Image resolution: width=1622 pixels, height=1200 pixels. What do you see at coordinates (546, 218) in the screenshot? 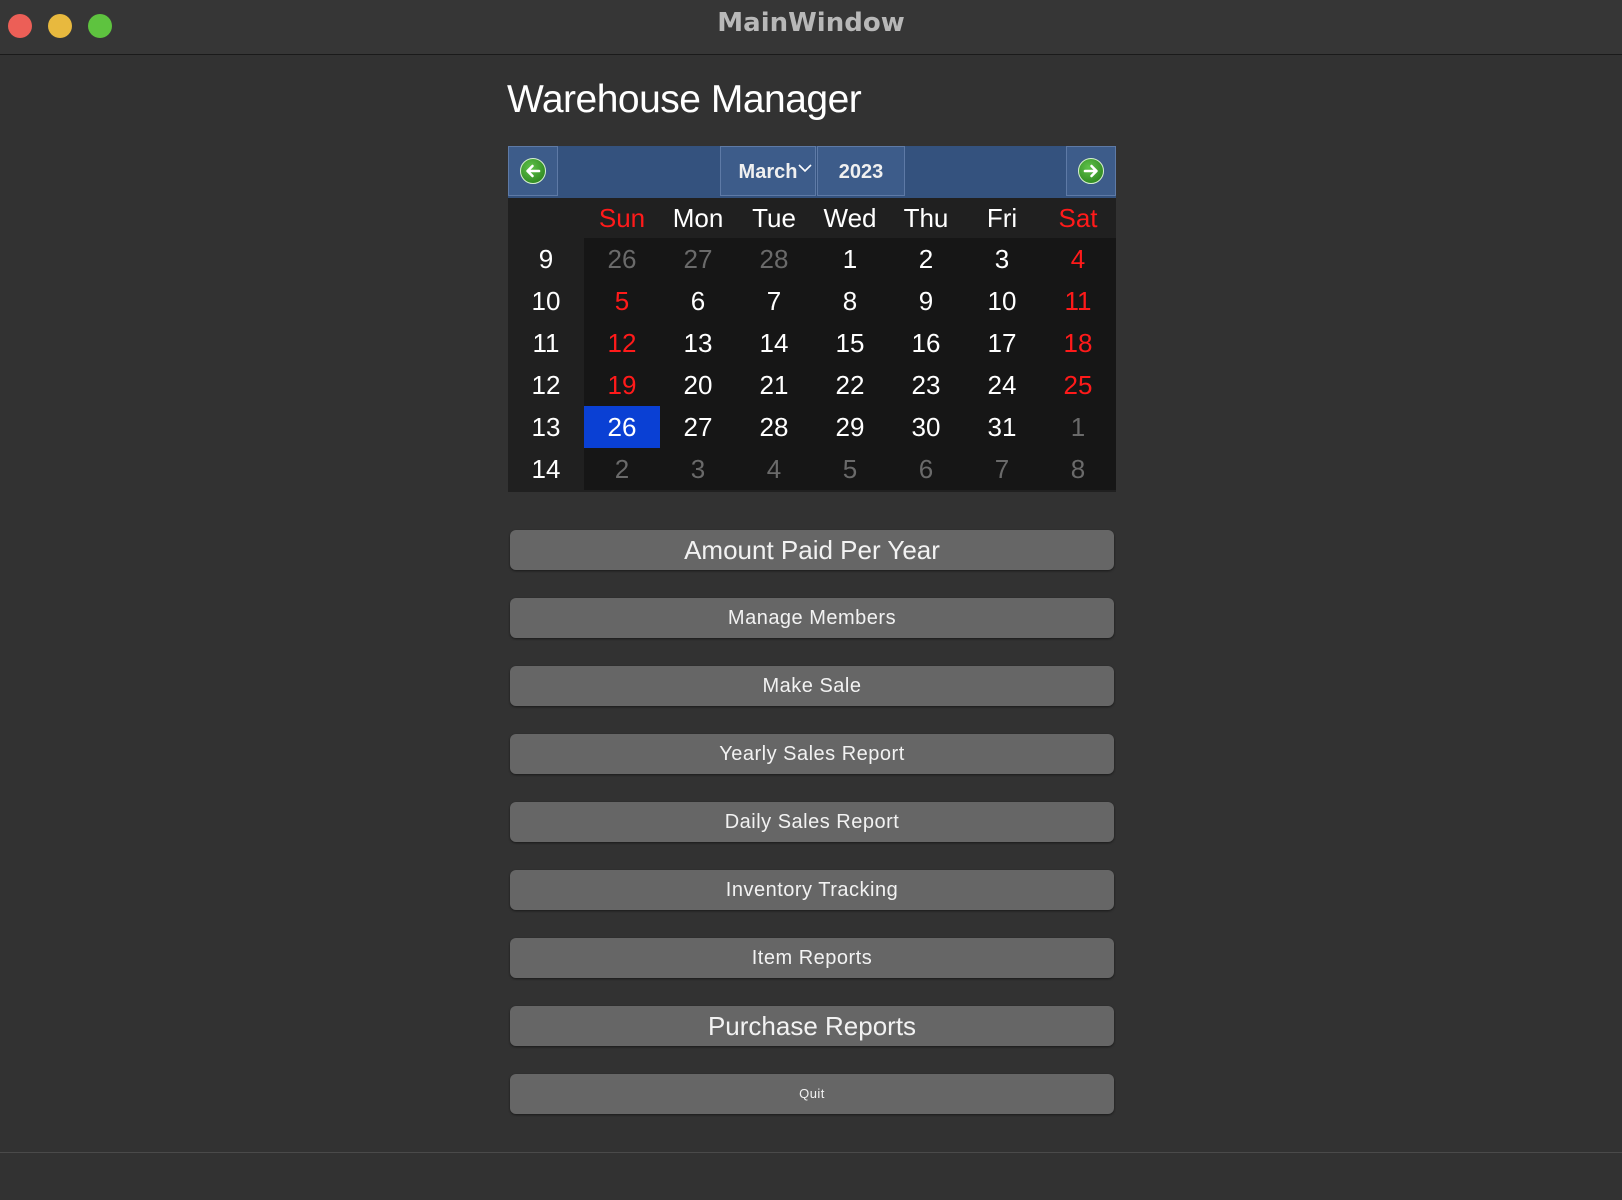
I see `week-number-header` at bounding box center [546, 218].